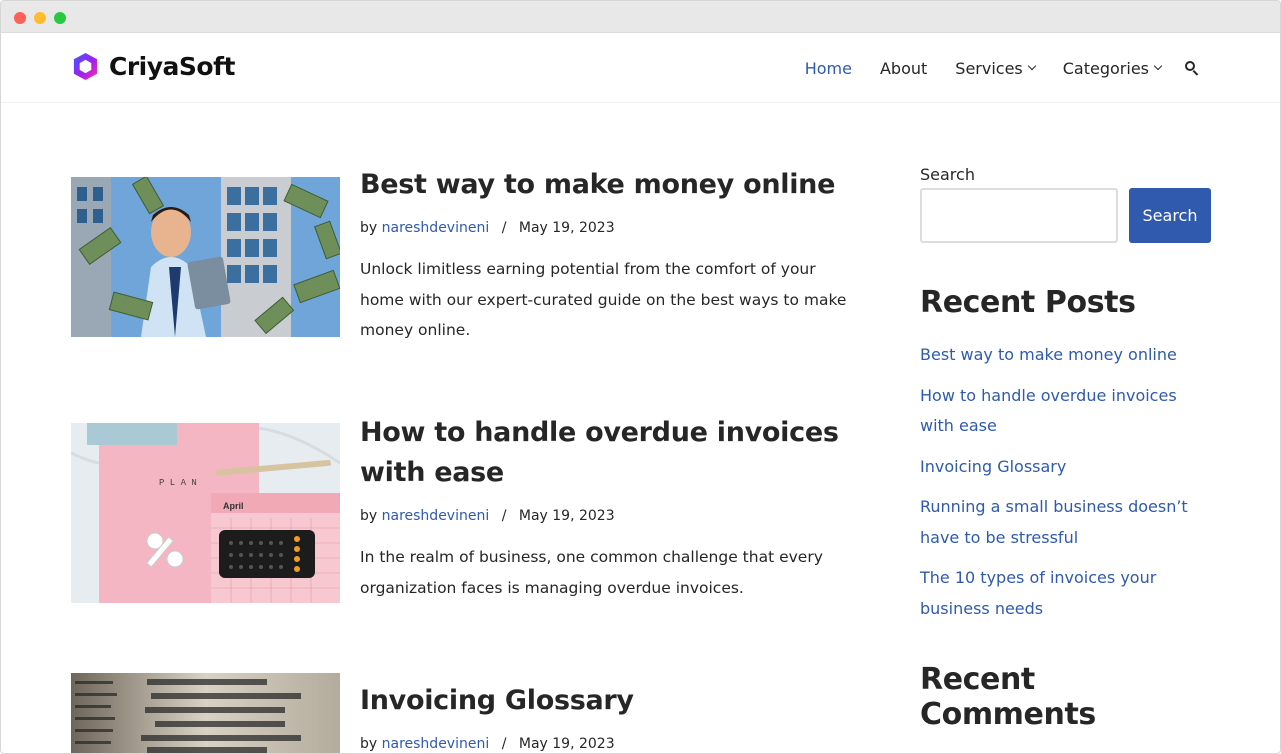  Describe the element at coordinates (1008, 697) in the screenshot. I see `recent-comments-heading: Recent Comments` at that location.